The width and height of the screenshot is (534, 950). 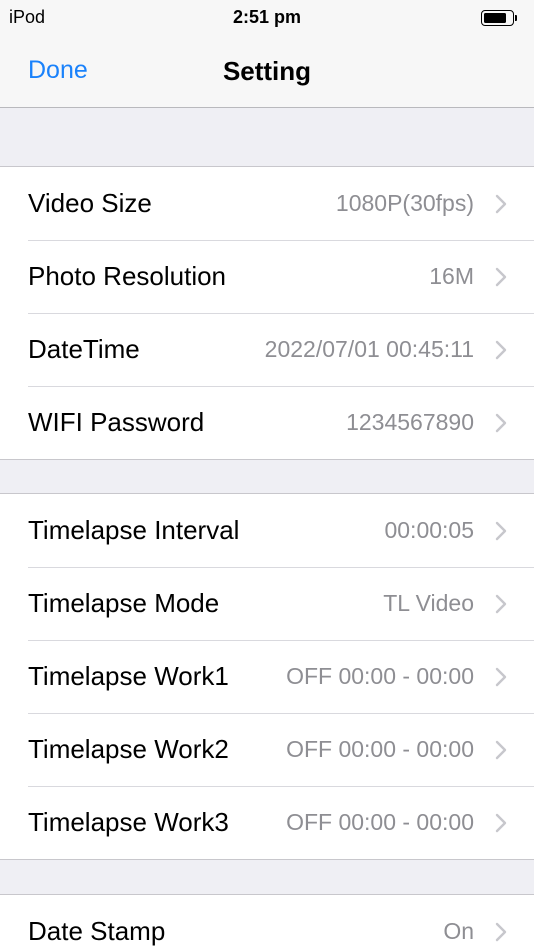 I want to click on row-label: Photo Resolution, so click(x=127, y=276).